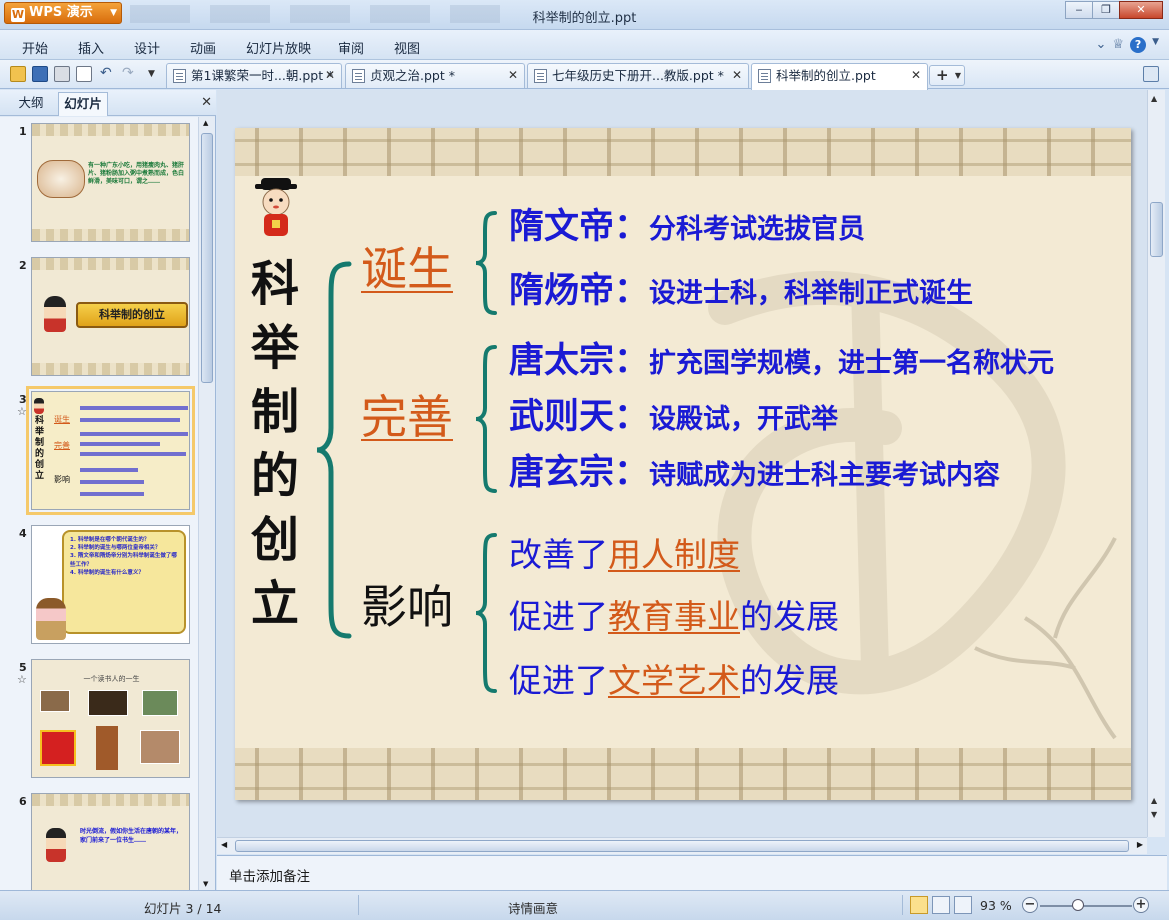 The image size is (1169, 920). What do you see at coordinates (692, 872) in the screenshot?
I see `notes-pane: 单击添加备注` at bounding box center [692, 872].